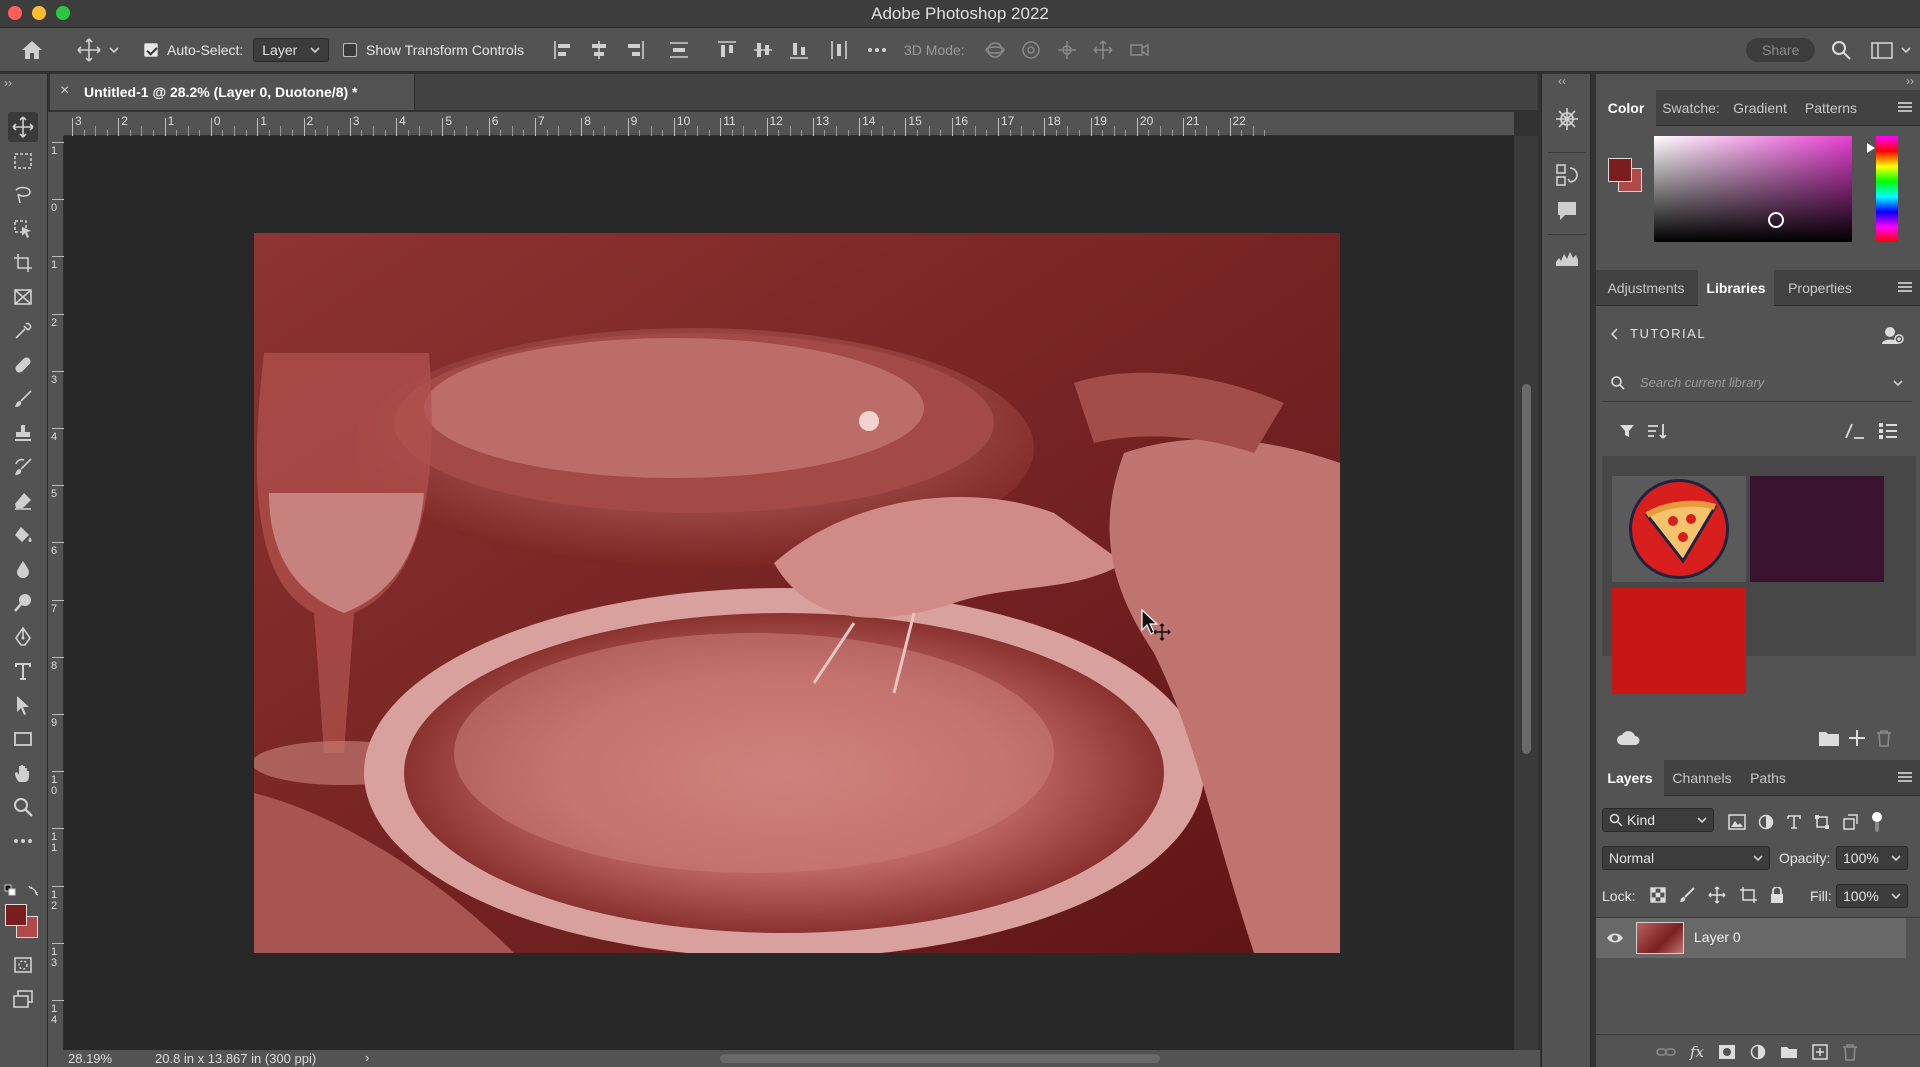 The width and height of the screenshot is (1920, 1067). Describe the element at coordinates (1888, 431) in the screenshot. I see `list-view-icon` at that location.